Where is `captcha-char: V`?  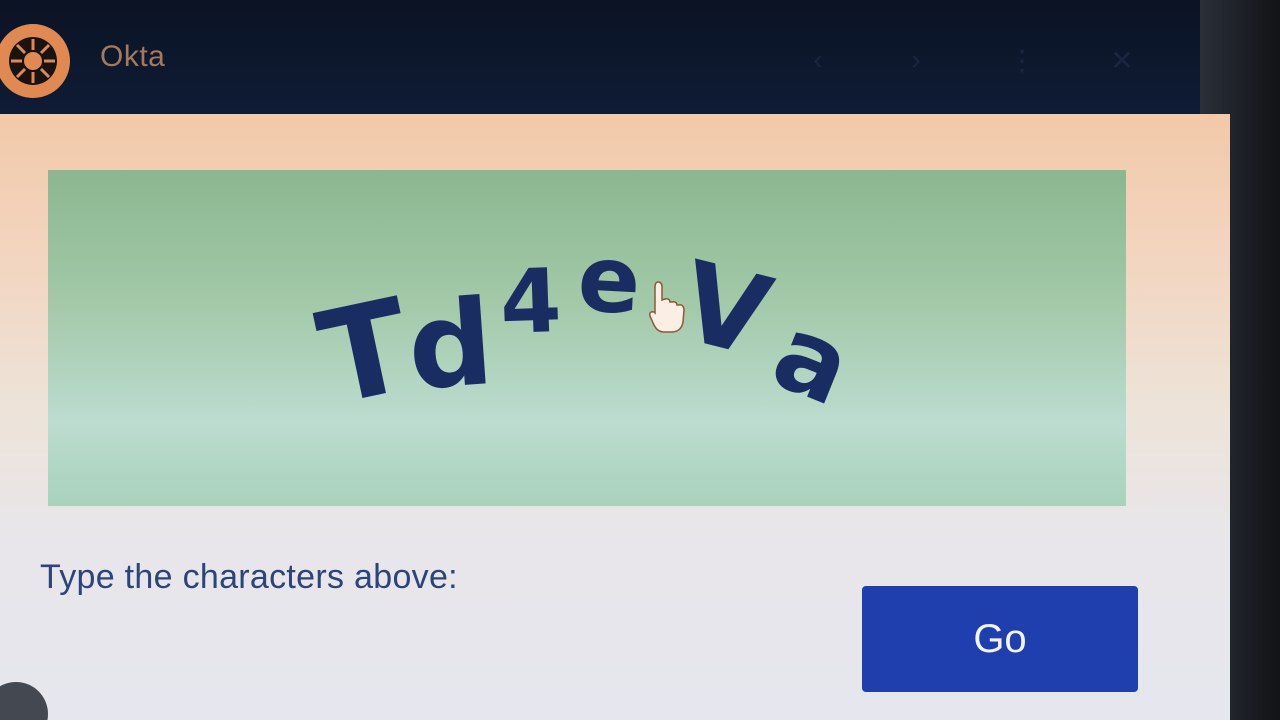
captcha-char: V is located at coordinates (726, 309).